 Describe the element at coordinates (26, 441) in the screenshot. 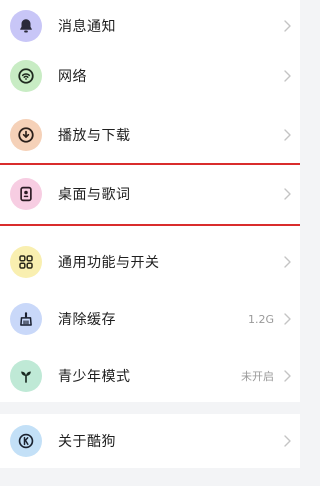

I see `kugou-logo-icon` at that location.